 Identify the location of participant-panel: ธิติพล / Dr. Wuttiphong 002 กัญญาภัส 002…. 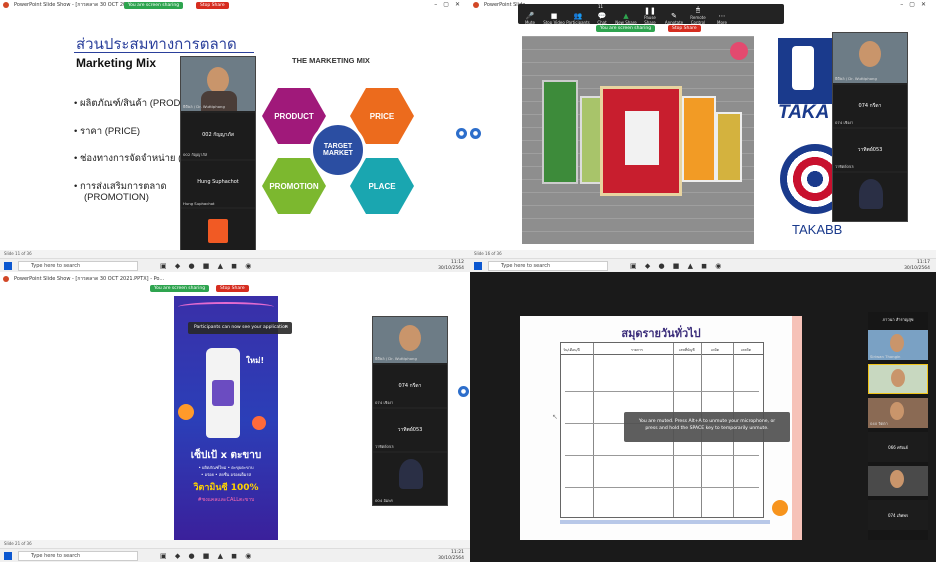
(218, 156).